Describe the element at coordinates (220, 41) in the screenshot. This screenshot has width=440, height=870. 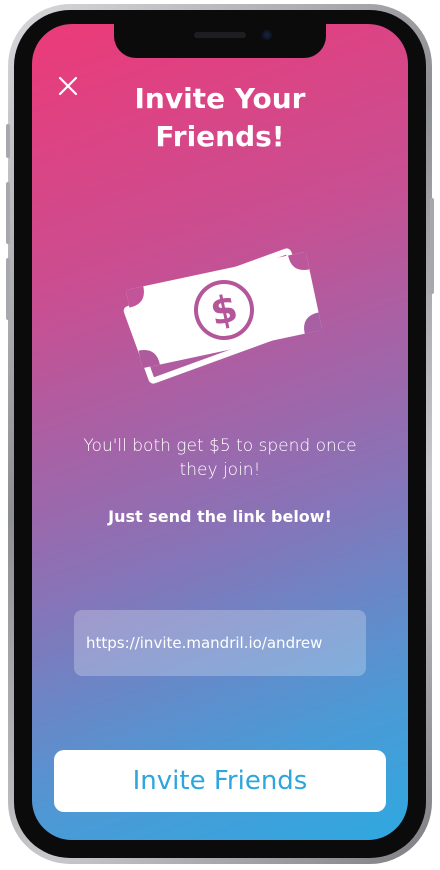
I see `notch` at that location.